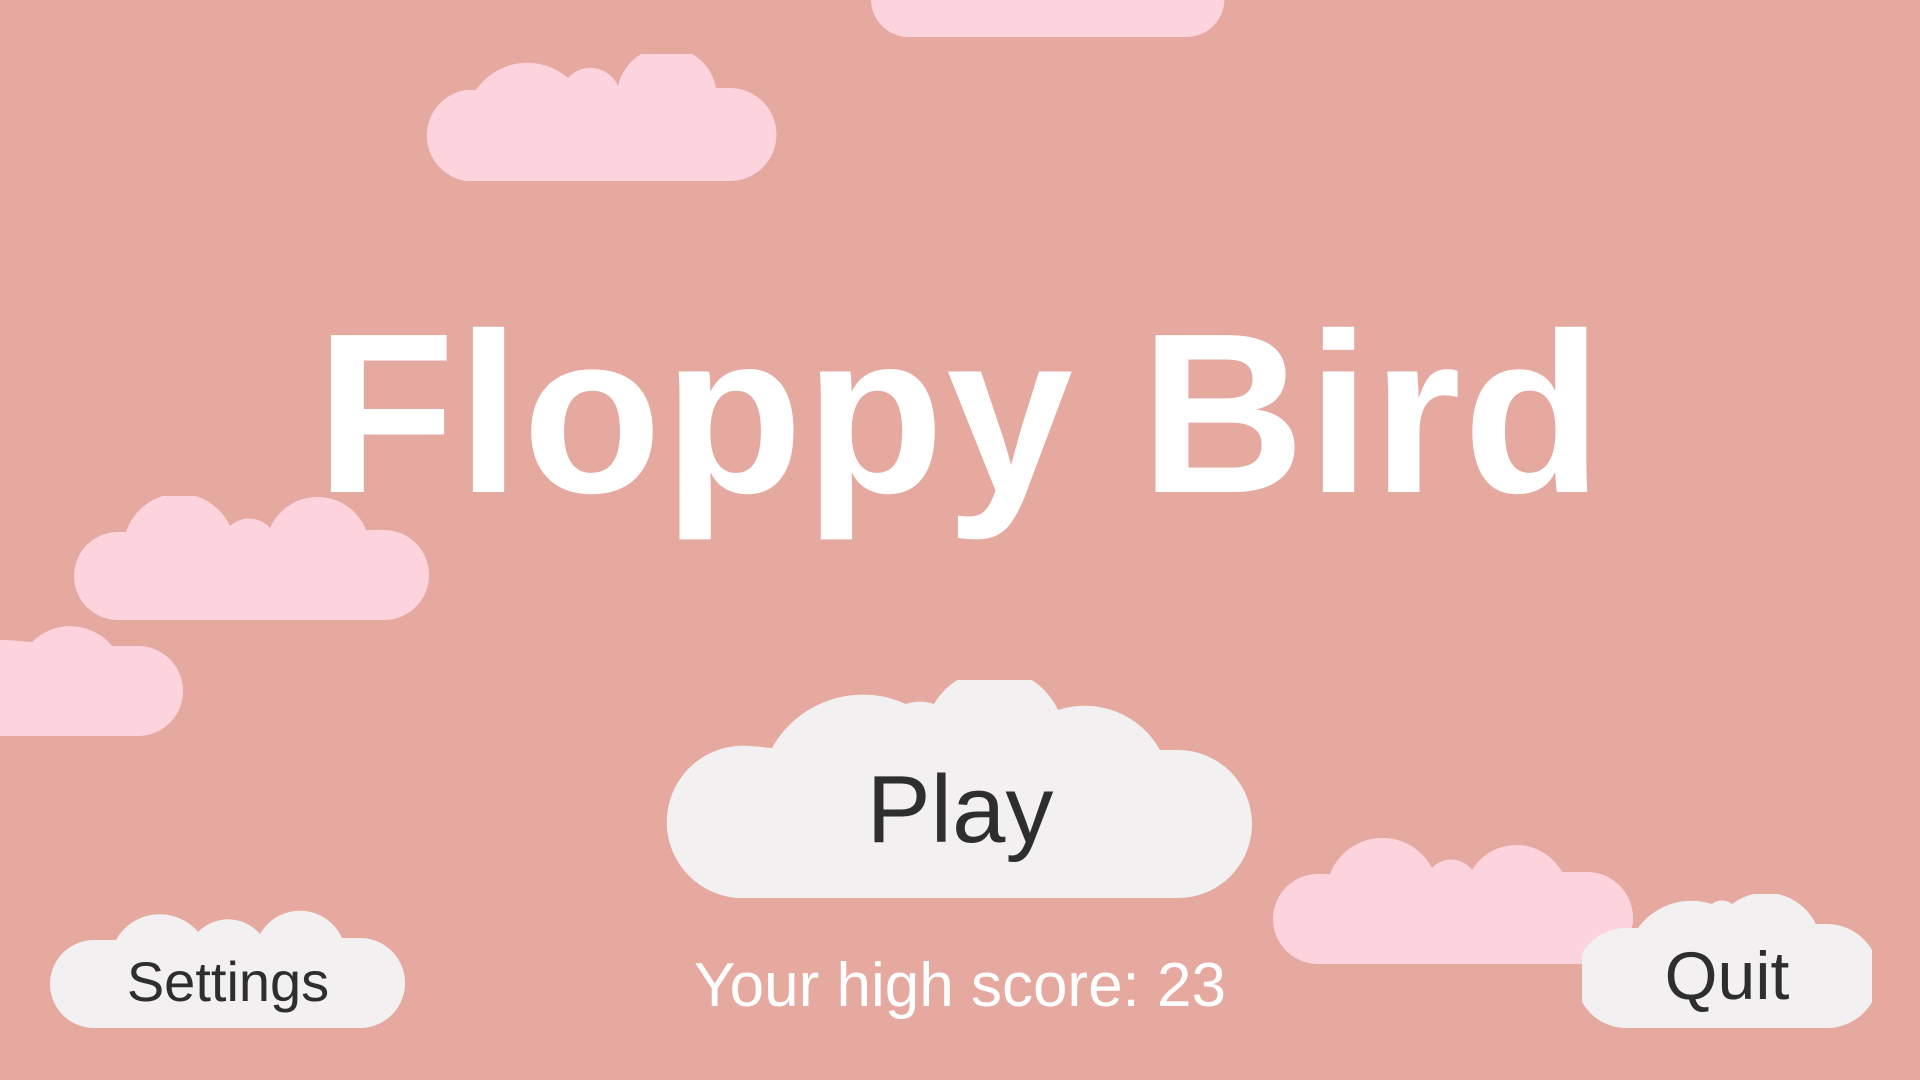  What do you see at coordinates (917, 985) in the screenshot?
I see `high-score-label: Your high score:` at bounding box center [917, 985].